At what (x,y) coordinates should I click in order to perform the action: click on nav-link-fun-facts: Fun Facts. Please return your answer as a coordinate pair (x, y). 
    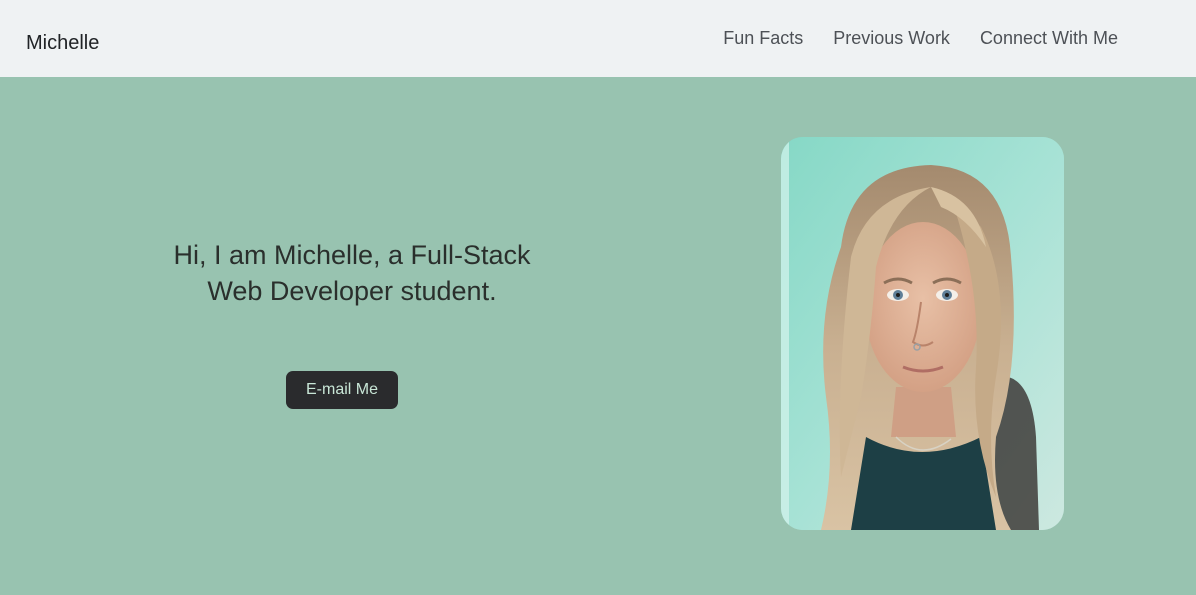
    Looking at the image, I should click on (763, 38).